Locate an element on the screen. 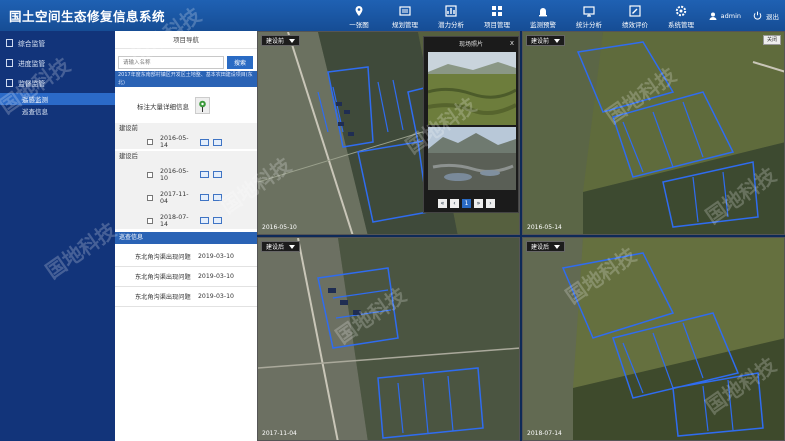  page-1-button: 1 is located at coordinates (466, 203).